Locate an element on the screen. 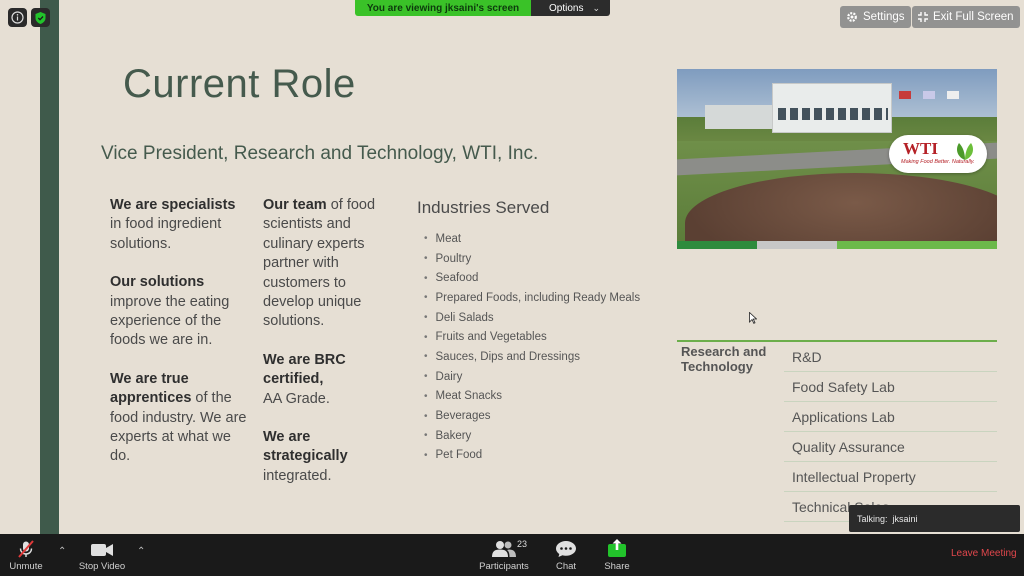  participants-icon is located at coordinates (504, 549).